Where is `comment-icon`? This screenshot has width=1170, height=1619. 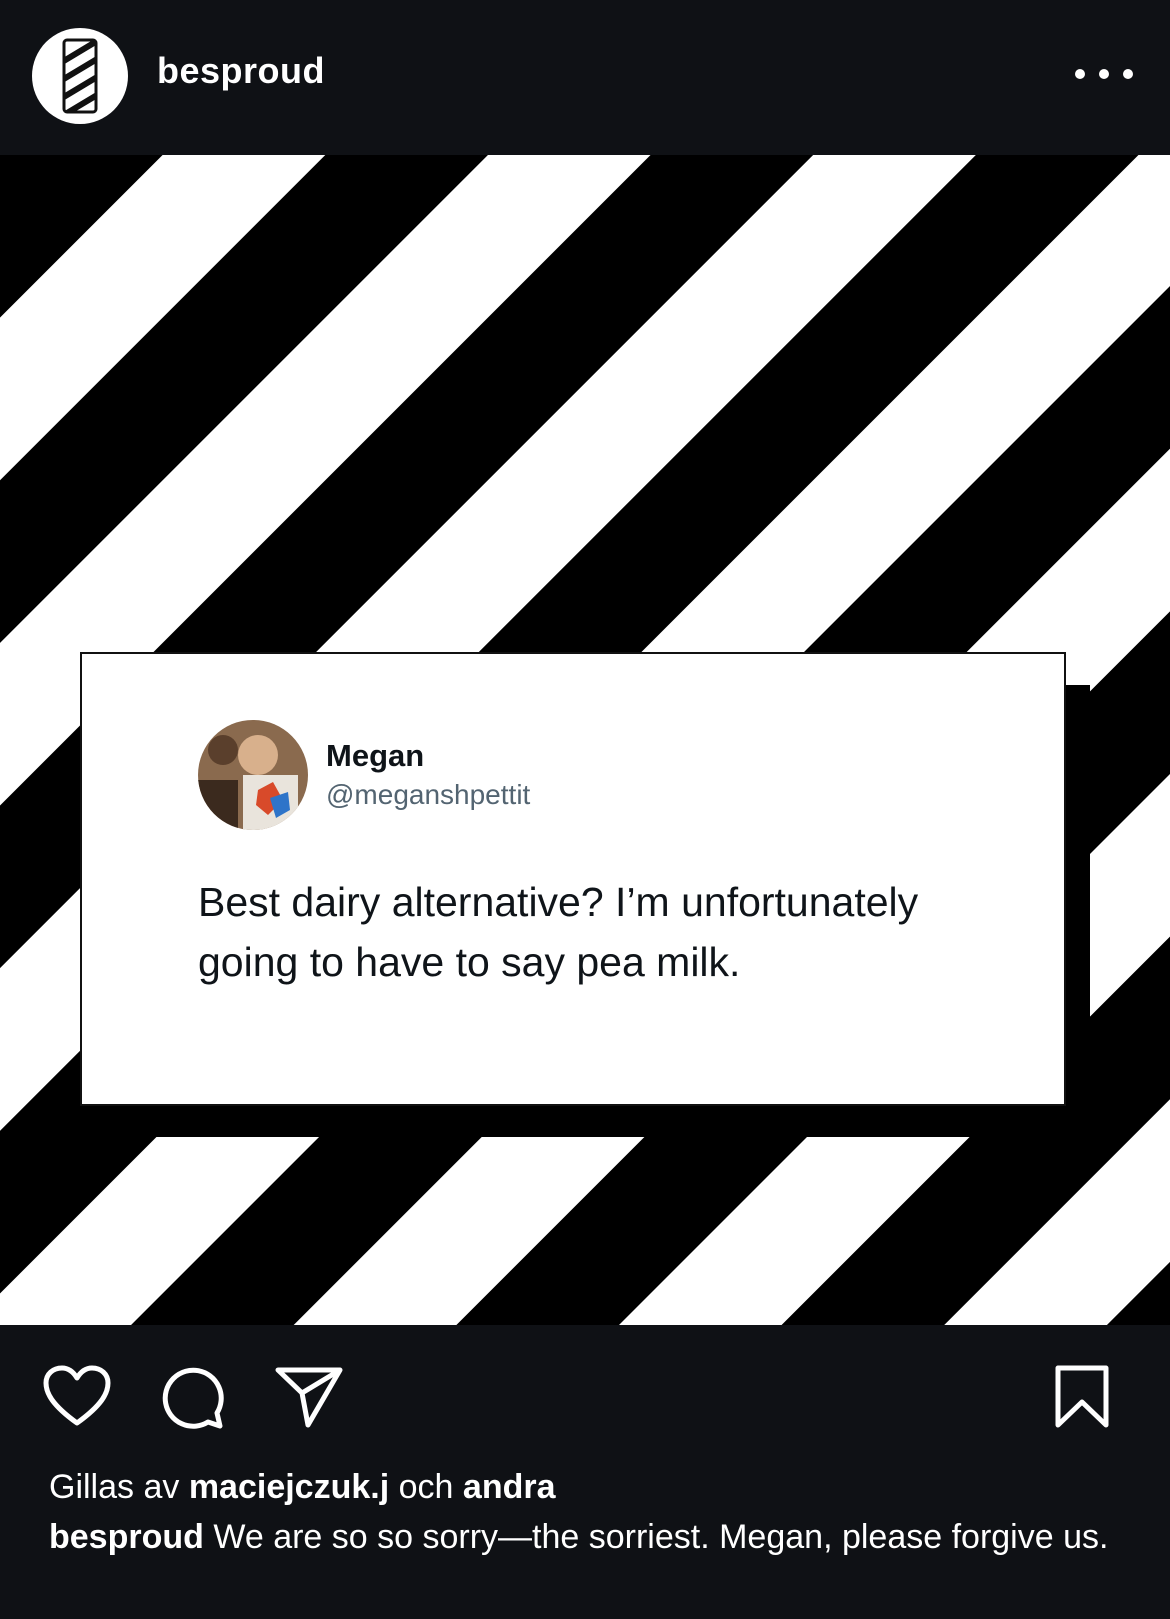 comment-icon is located at coordinates (193, 1399).